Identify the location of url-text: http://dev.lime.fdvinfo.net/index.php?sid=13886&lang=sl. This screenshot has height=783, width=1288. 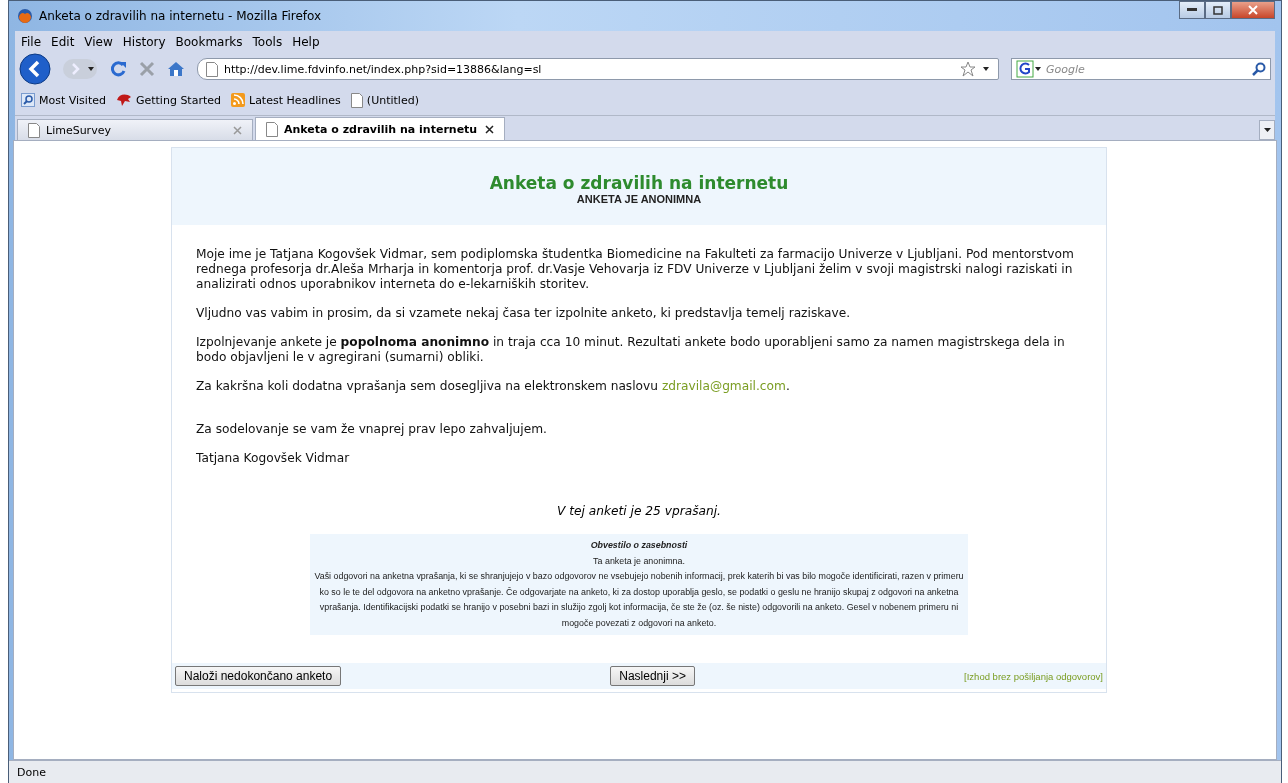
(383, 69).